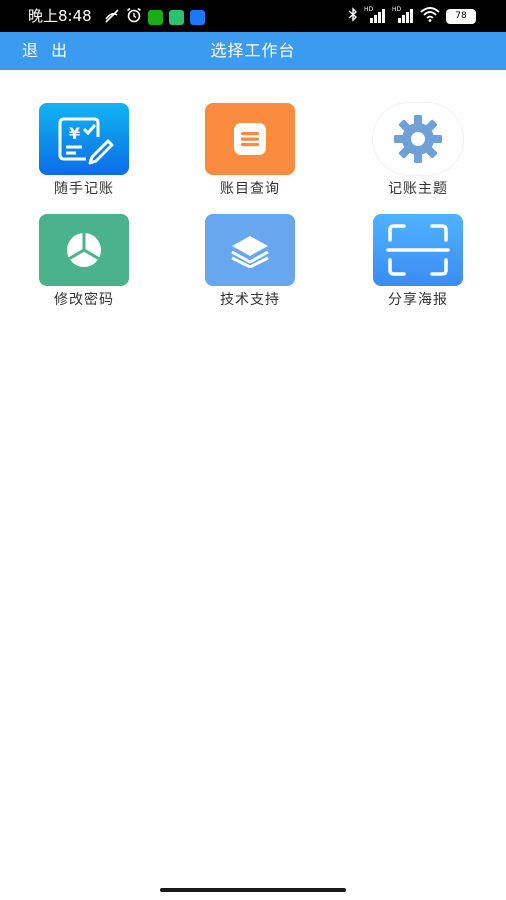 Image resolution: width=506 pixels, height=900 pixels. What do you see at coordinates (418, 250) in the screenshot?
I see `scan-icon` at bounding box center [418, 250].